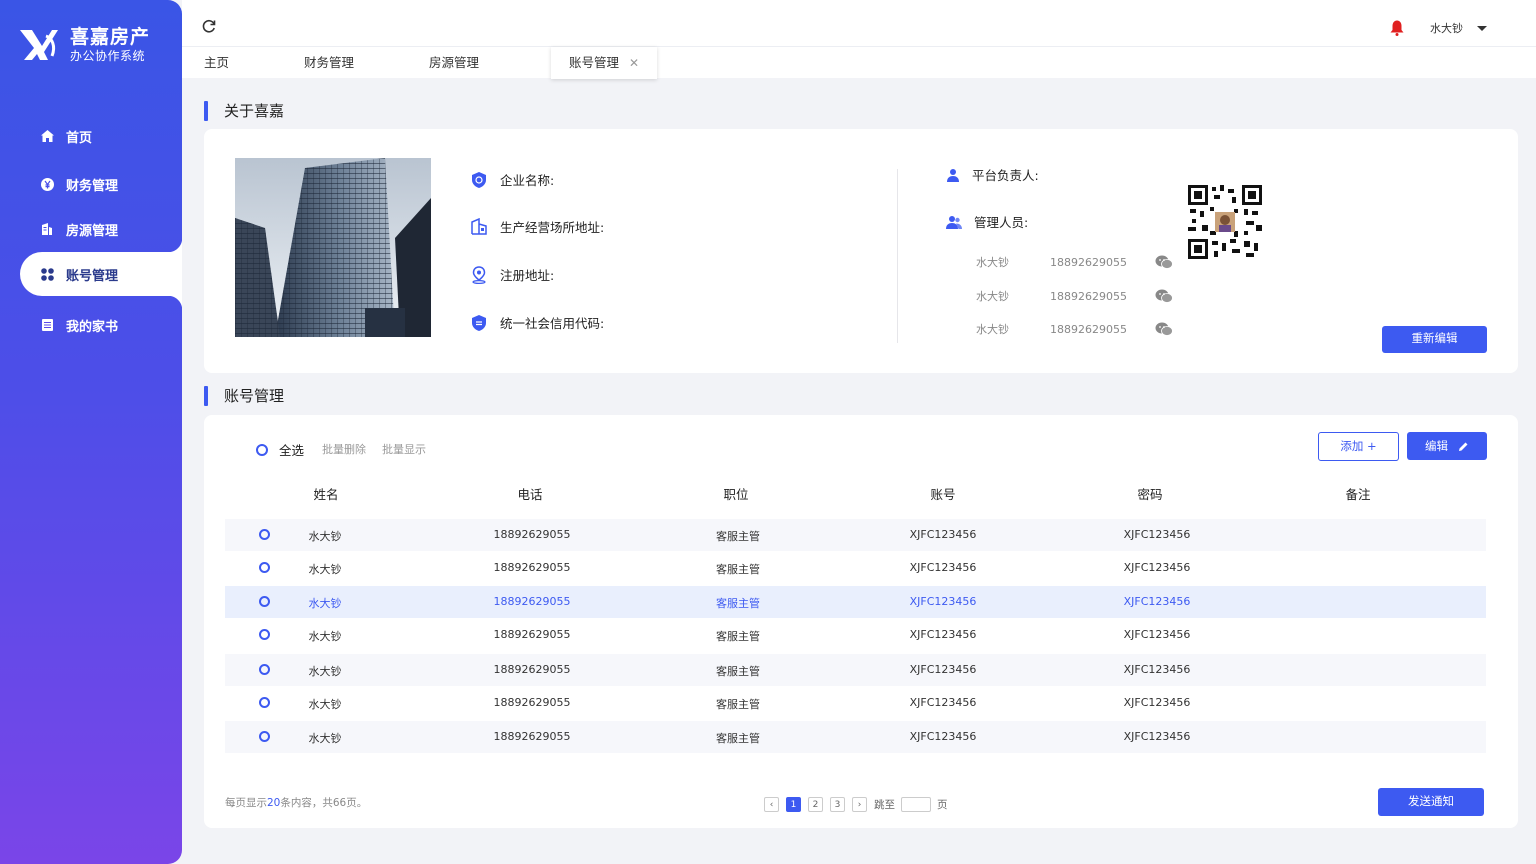 Image resolution: width=1536 pixels, height=864 pixels. Describe the element at coordinates (1397, 28) in the screenshot. I see `bell-icon` at that location.